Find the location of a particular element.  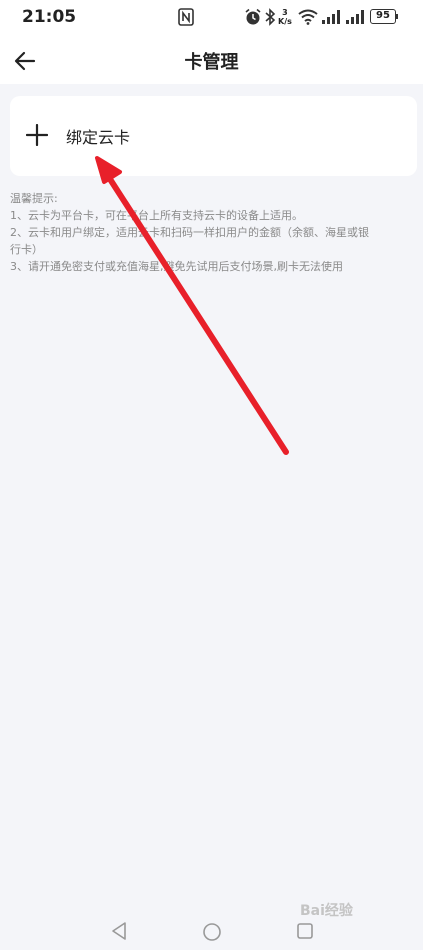

tip-item: 行卡） is located at coordinates (26, 249).